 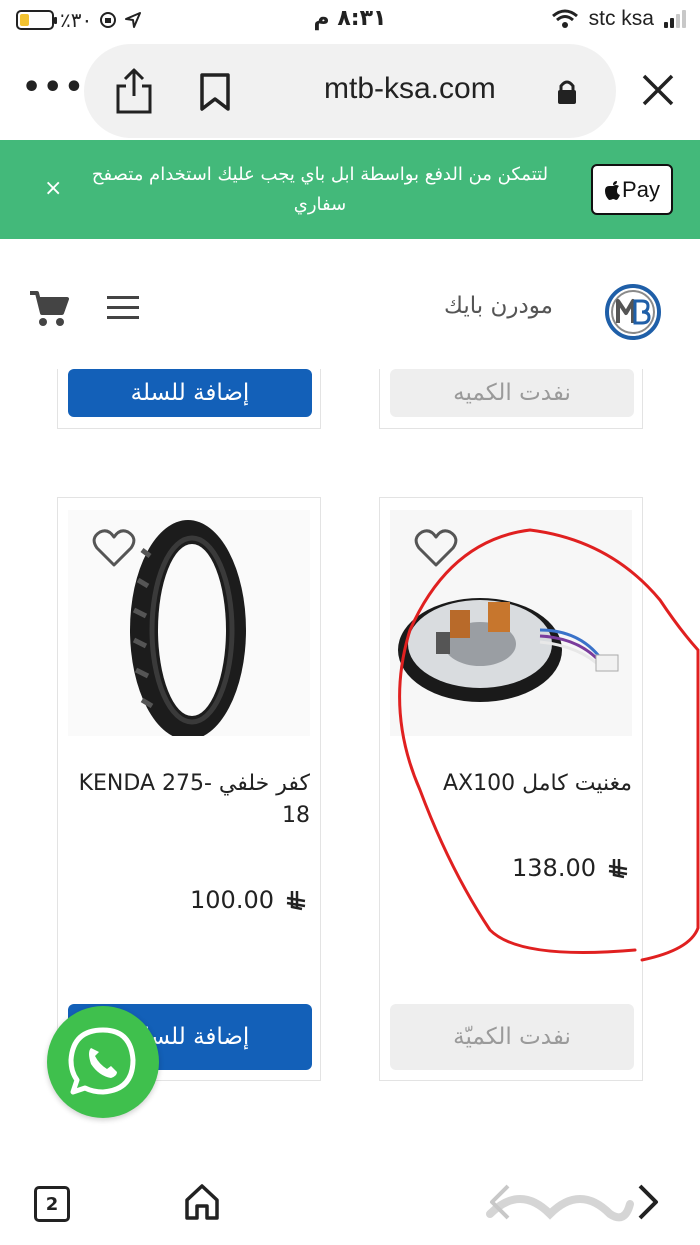 I want to click on address-bar: mtb-ksa.com, so click(x=350, y=91).